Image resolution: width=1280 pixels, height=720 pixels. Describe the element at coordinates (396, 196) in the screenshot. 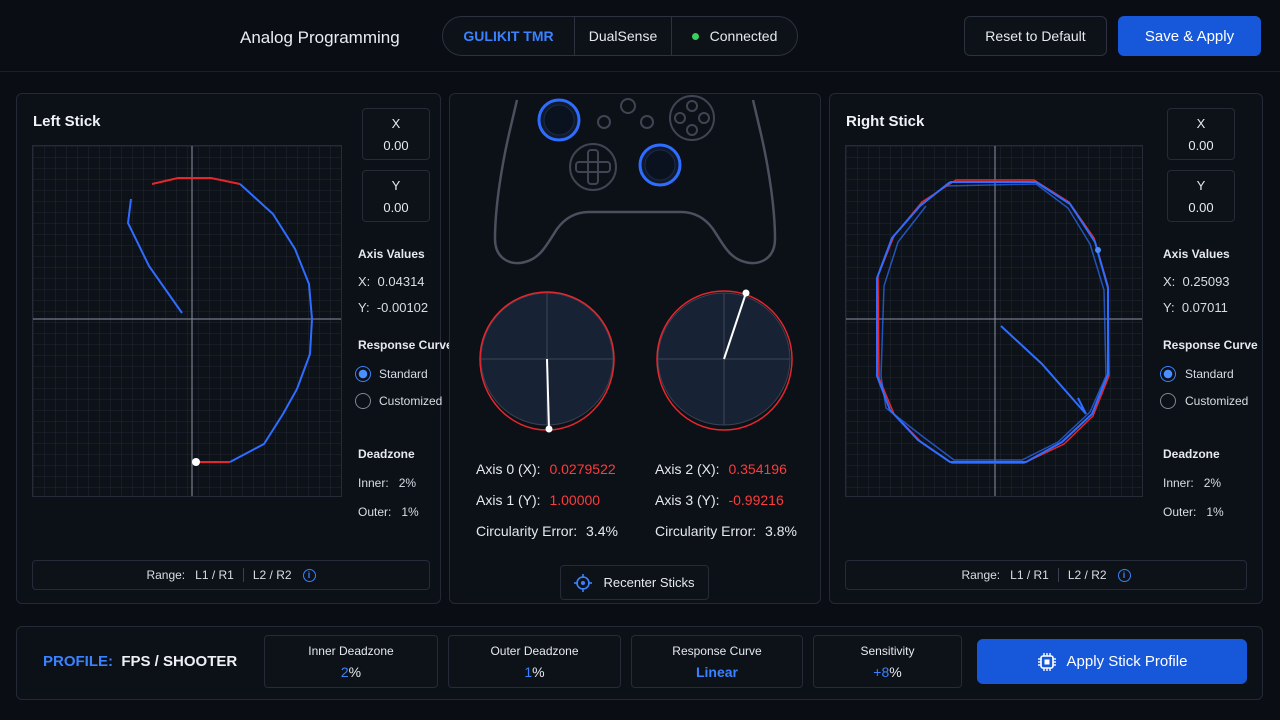

I see `left-y-readout: Y 0.00` at that location.